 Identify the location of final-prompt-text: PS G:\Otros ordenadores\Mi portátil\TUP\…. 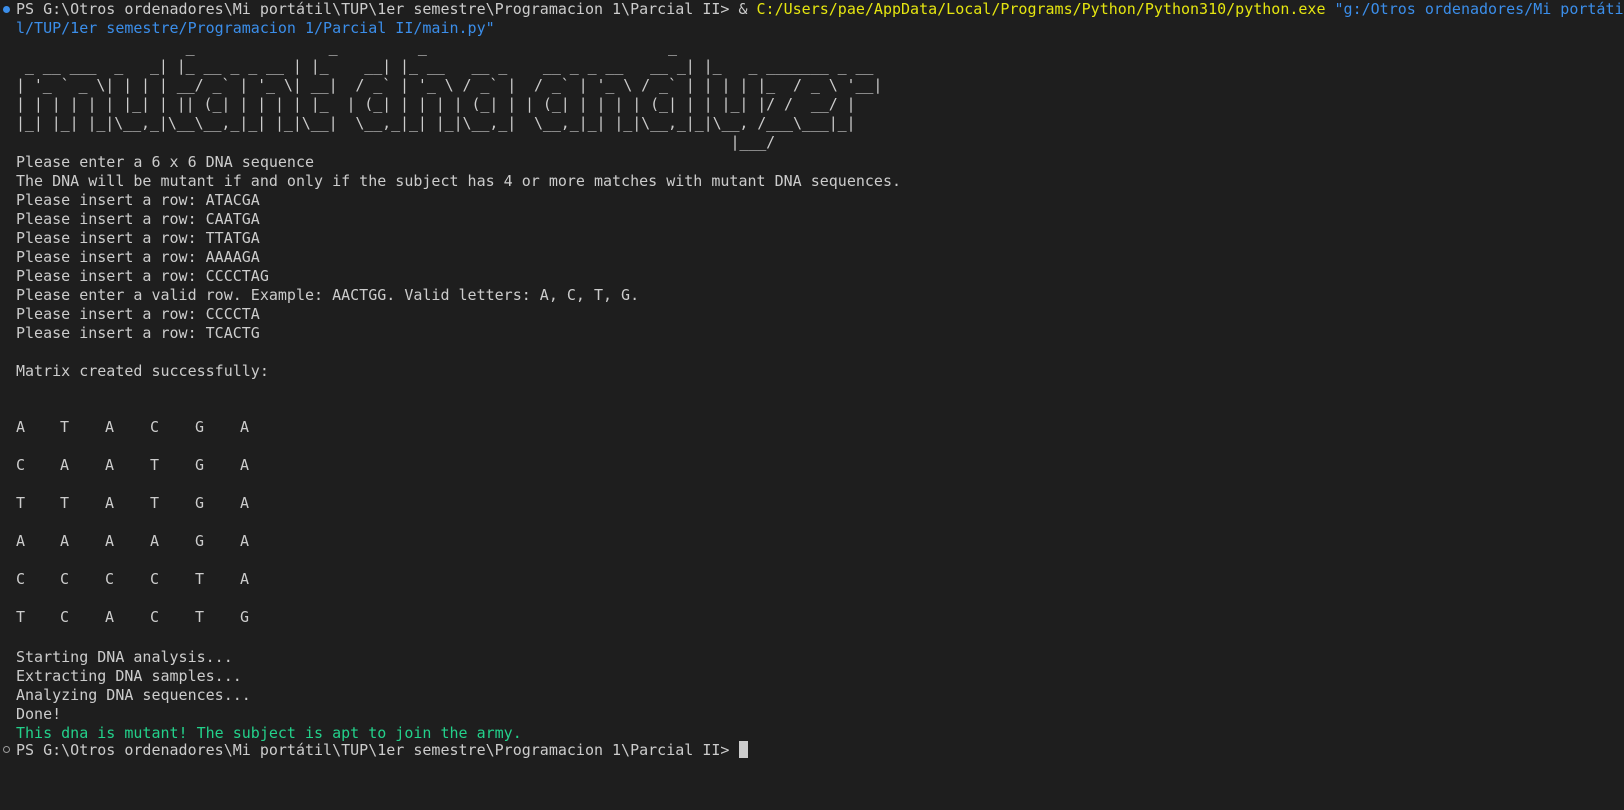
(377, 750).